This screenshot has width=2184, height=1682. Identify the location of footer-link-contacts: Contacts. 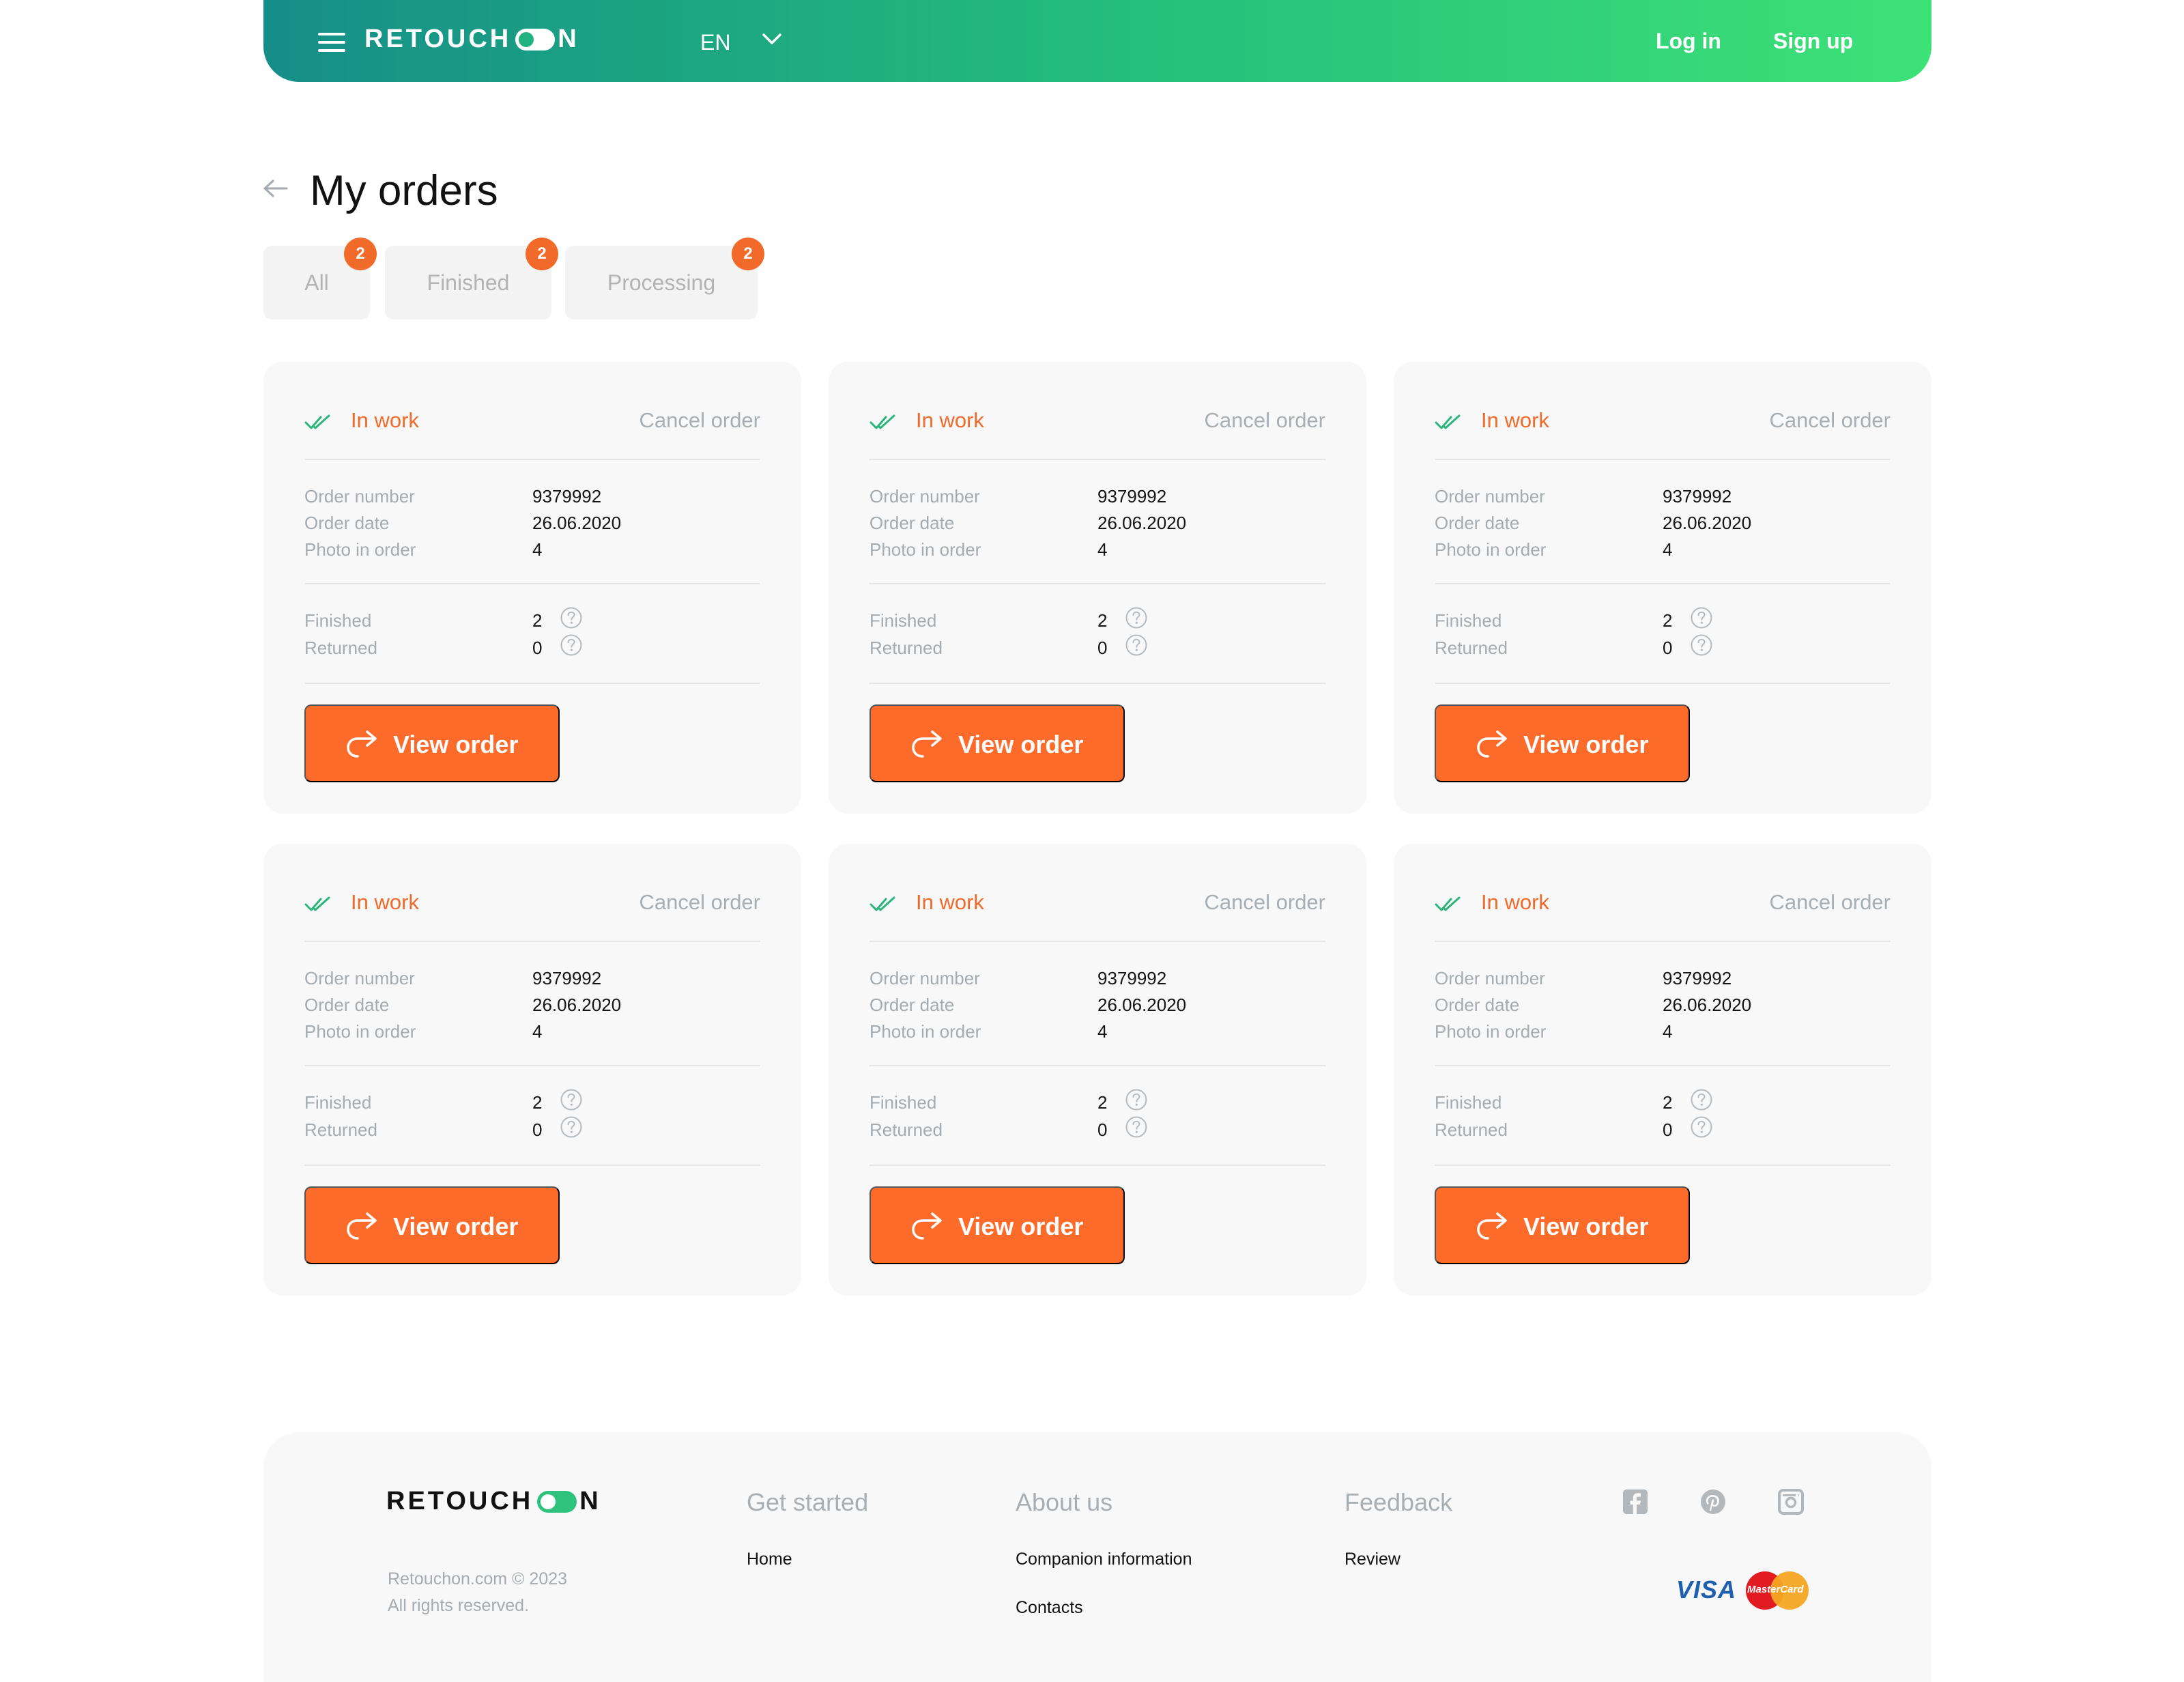
(1049, 1608).